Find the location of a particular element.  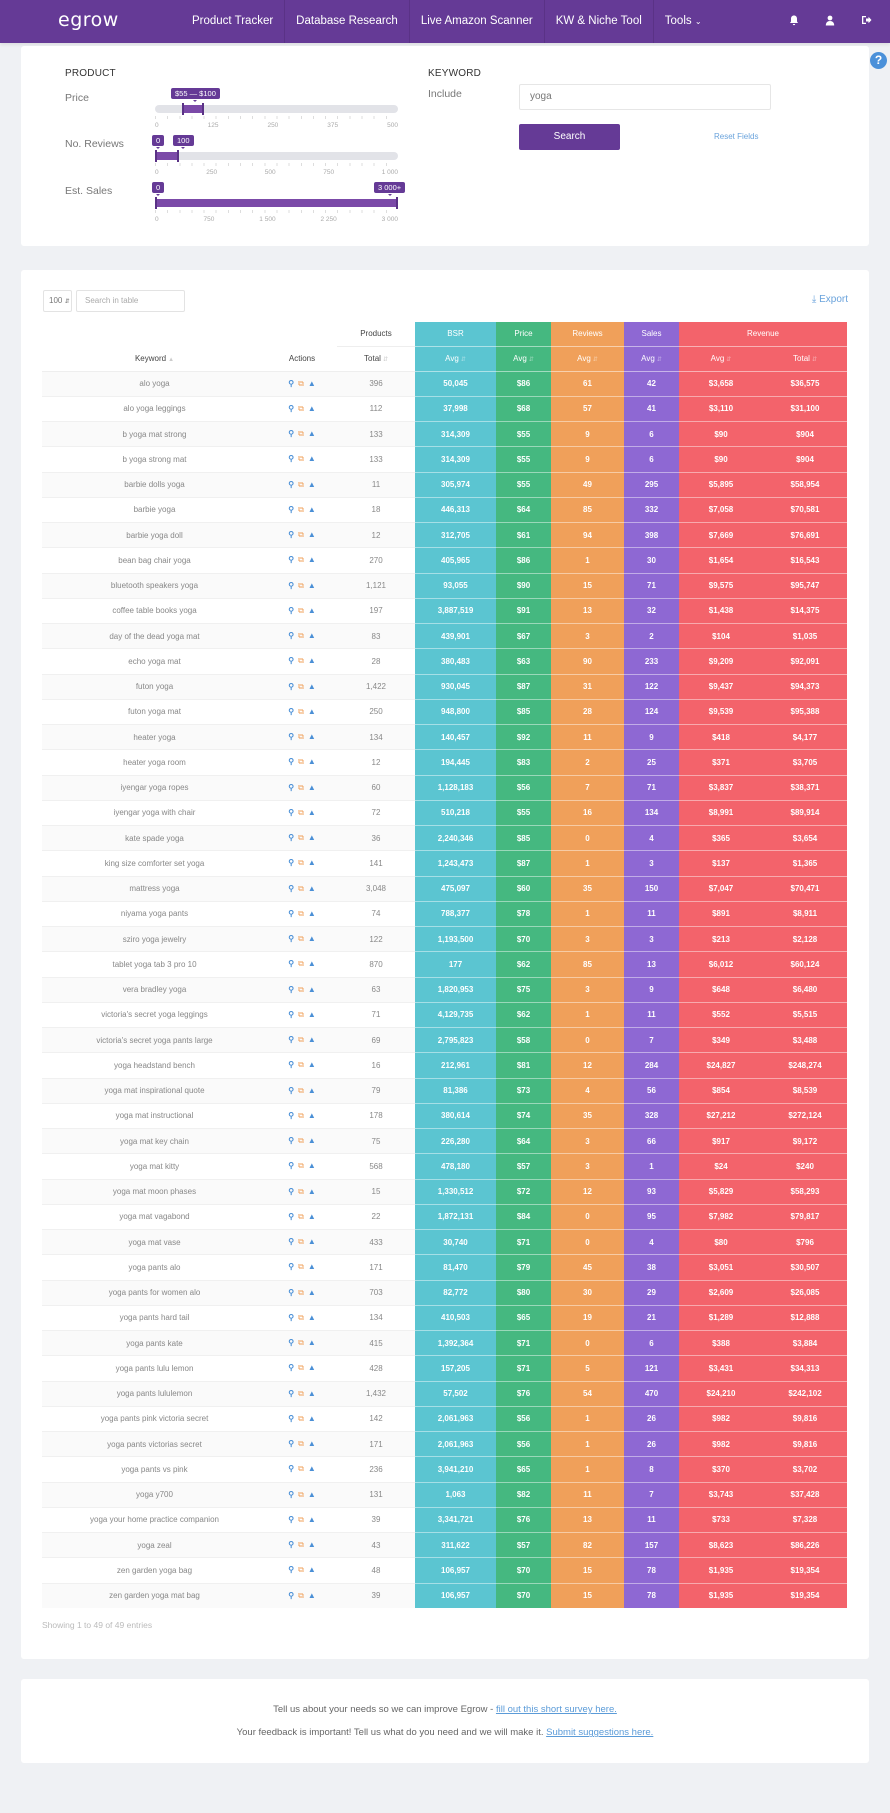

keyword-cell: alo yoga is located at coordinates (154, 383).